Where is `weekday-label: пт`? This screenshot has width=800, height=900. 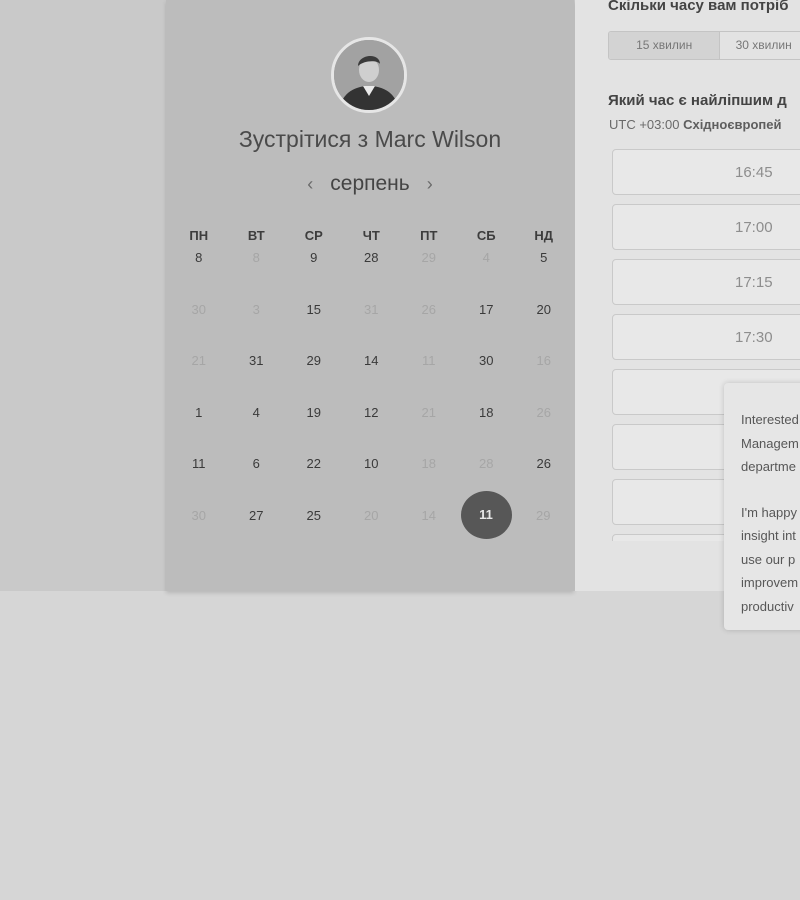
weekday-label: пт is located at coordinates (429, 235).